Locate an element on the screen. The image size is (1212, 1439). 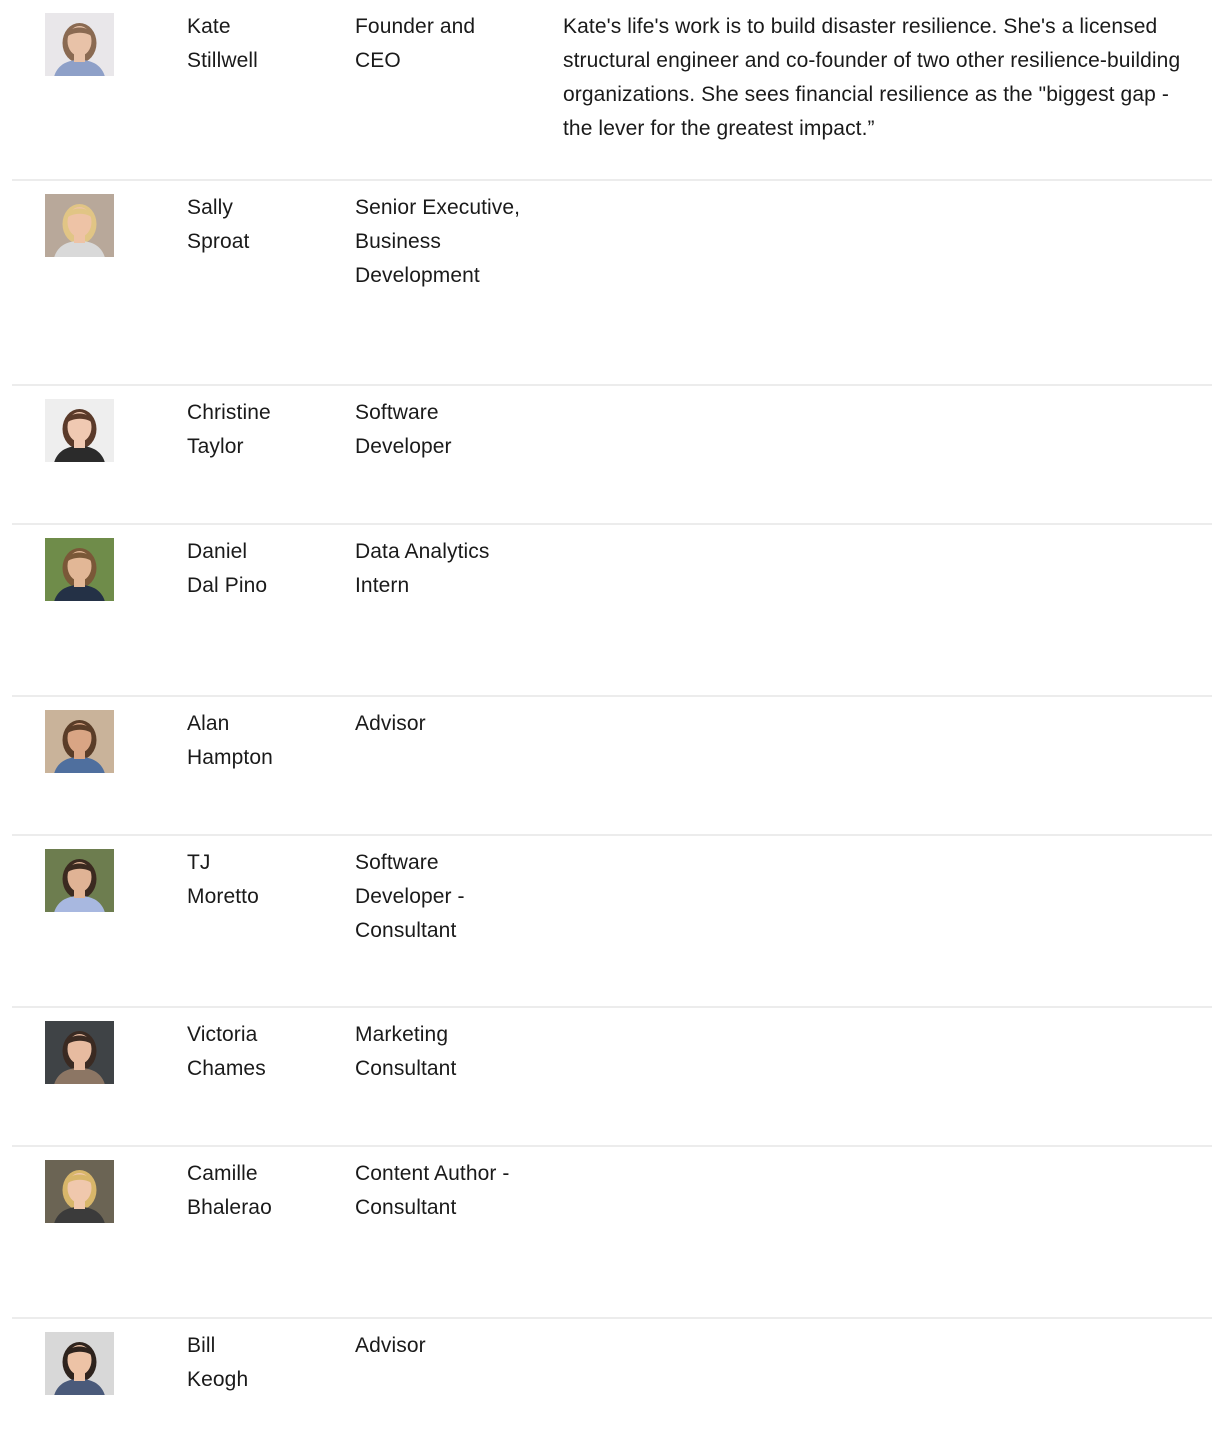
title-cell: Senior Executive, Business Development is located at coordinates (421, 282).